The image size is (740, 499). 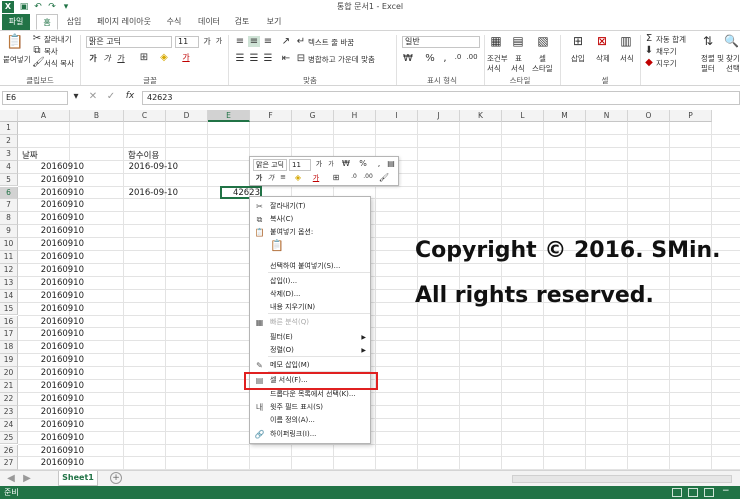 What do you see at coordinates (9, 219) in the screenshot?
I see `row-header-8: 8` at bounding box center [9, 219].